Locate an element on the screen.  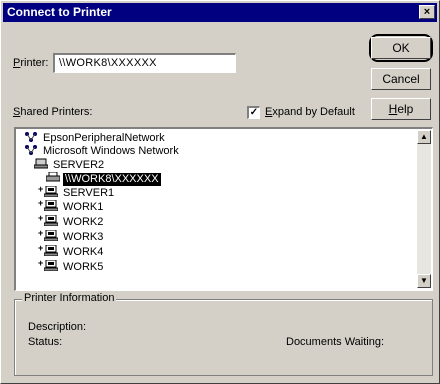
tree-item-work4: + WORK4 is located at coordinates (71, 250).